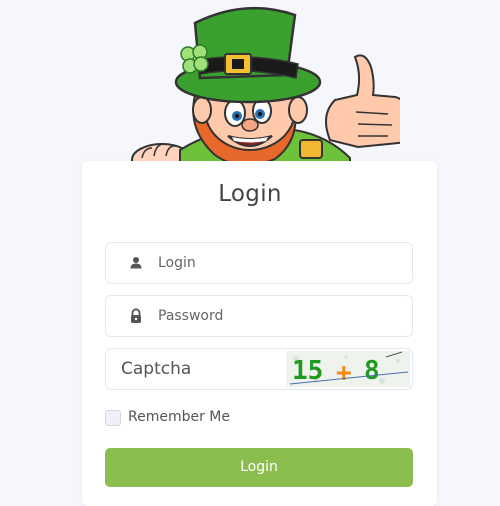 The image size is (500, 506). I want to click on password-field, so click(259, 316).